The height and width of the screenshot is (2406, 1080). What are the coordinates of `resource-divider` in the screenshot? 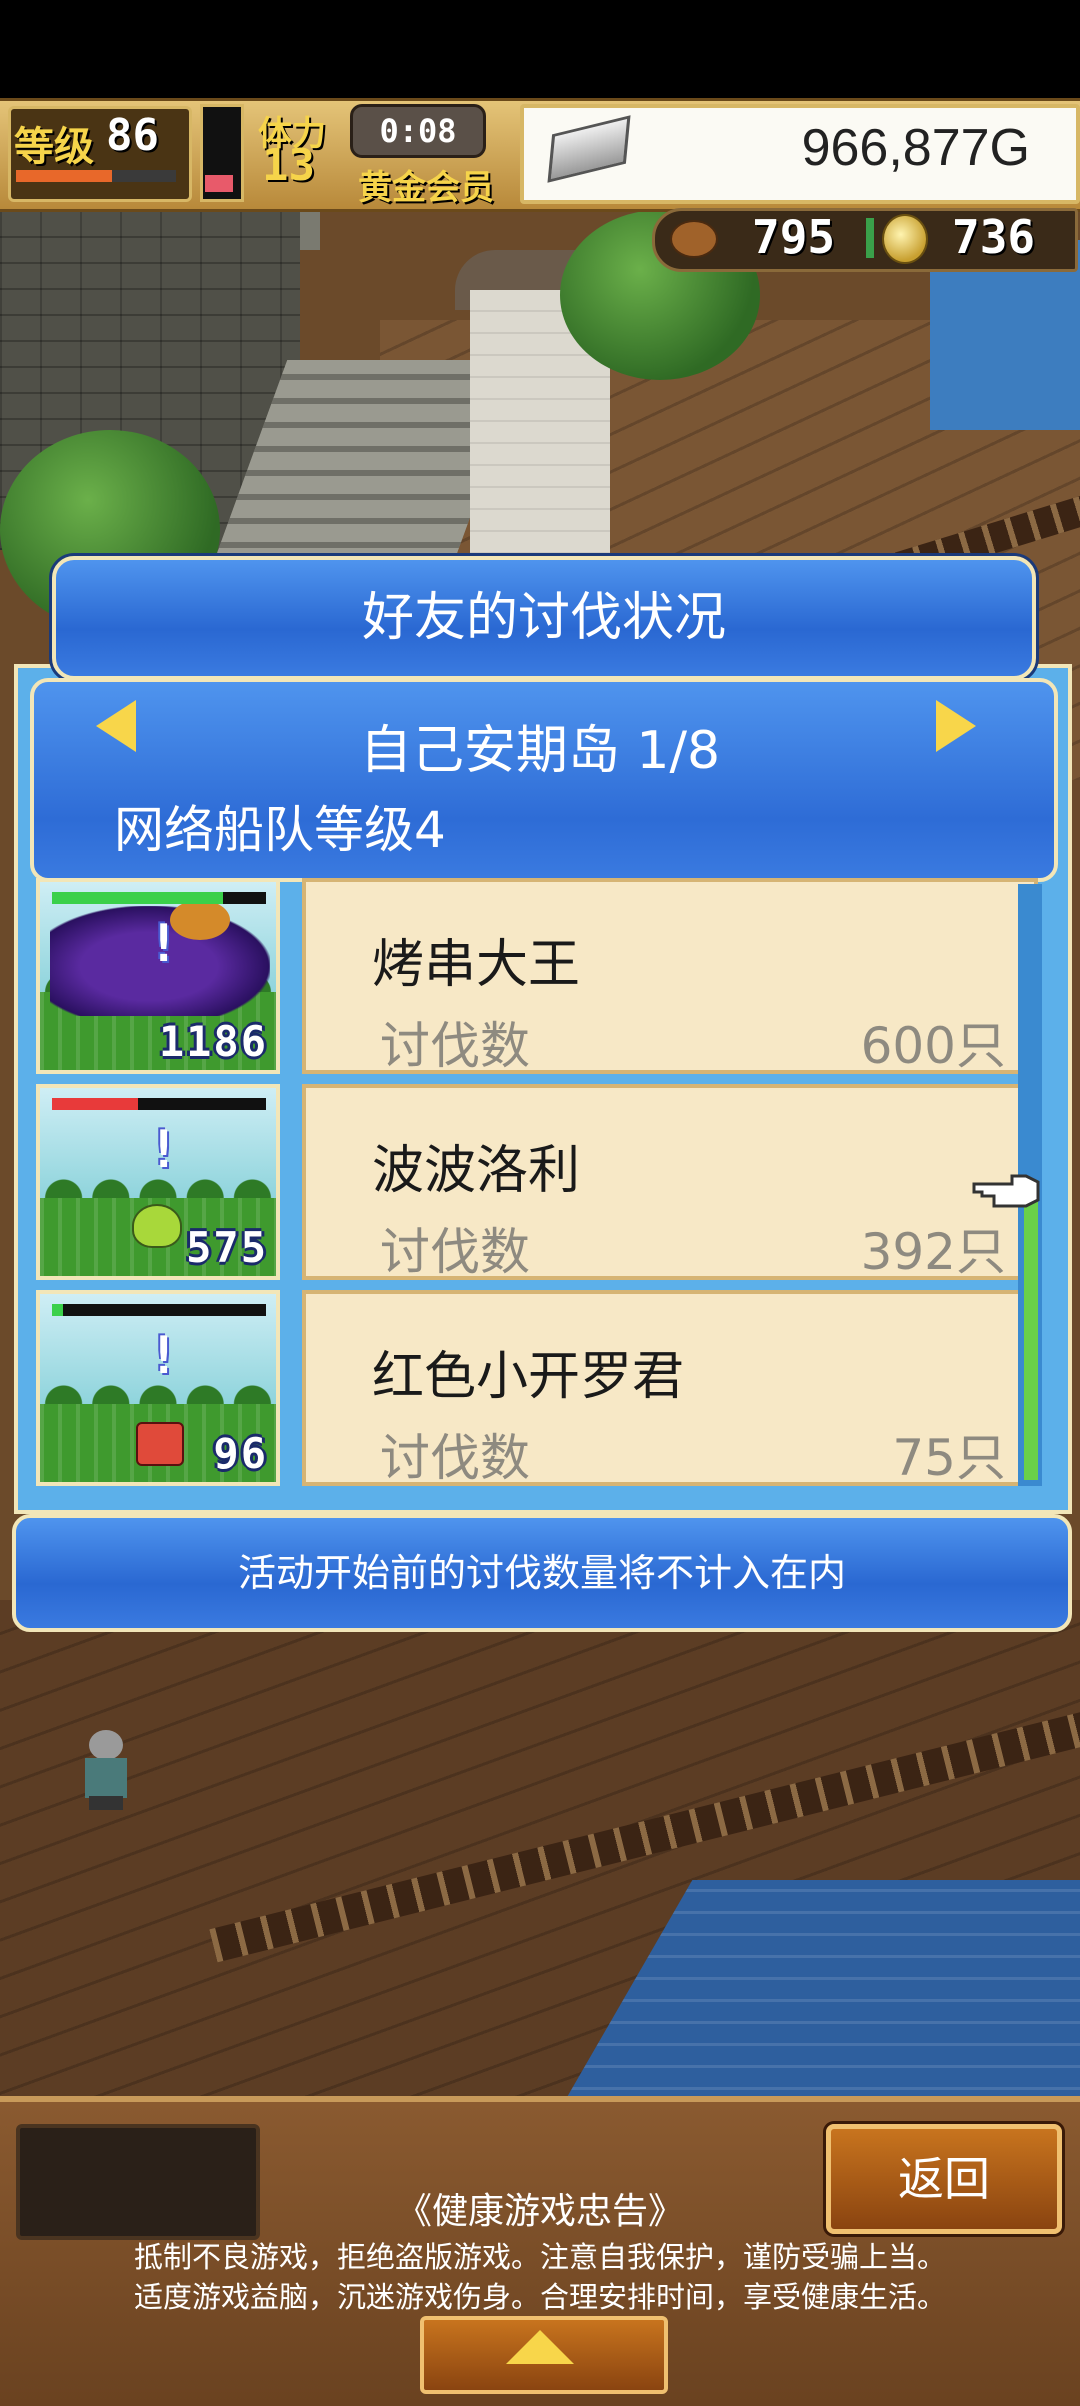 It's located at (870, 238).